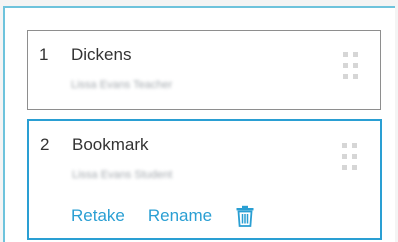 The image size is (398, 242). I want to click on item-number: 1, so click(44, 54).